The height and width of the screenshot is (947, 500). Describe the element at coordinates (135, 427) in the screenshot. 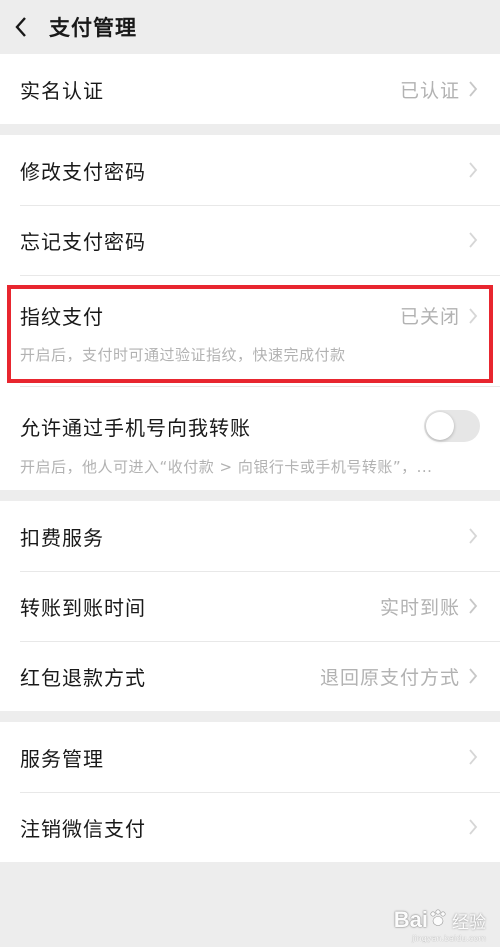

I see `phone-transfer-label: 允许通过手机号向我转账` at that location.